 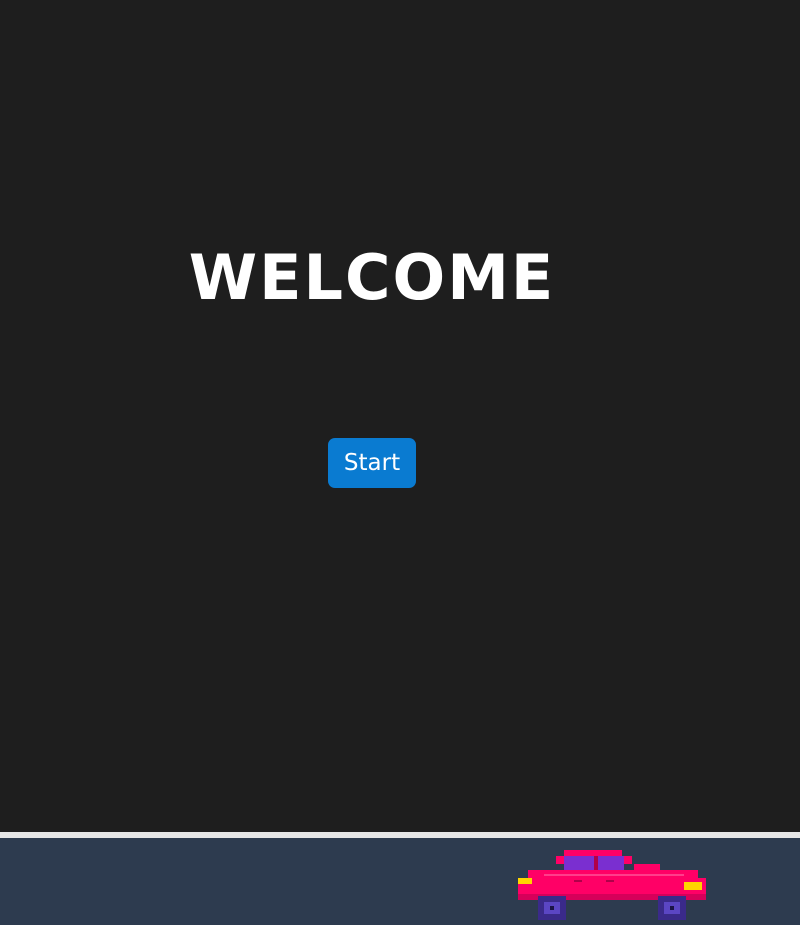 What do you see at coordinates (400, 881) in the screenshot?
I see `road-strip` at bounding box center [400, 881].